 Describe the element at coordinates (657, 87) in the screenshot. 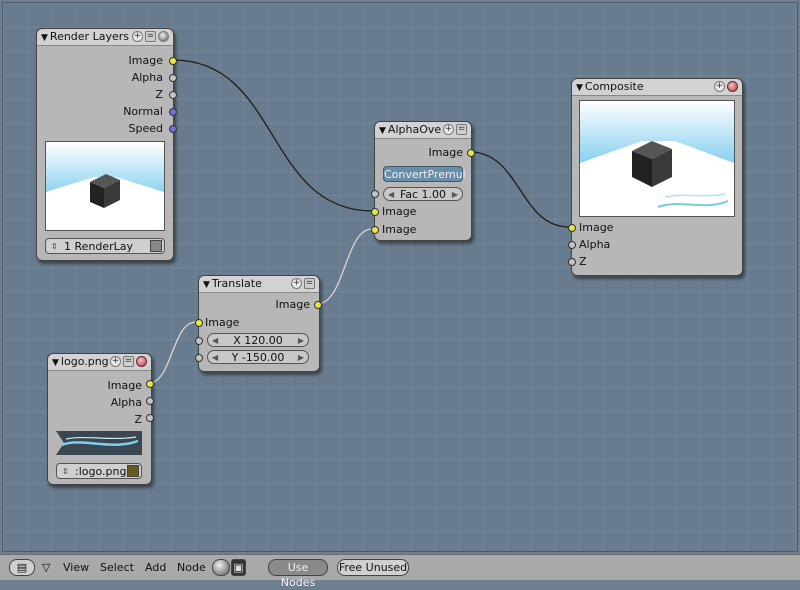

I see `composite-header: ▼ Composite +` at that location.